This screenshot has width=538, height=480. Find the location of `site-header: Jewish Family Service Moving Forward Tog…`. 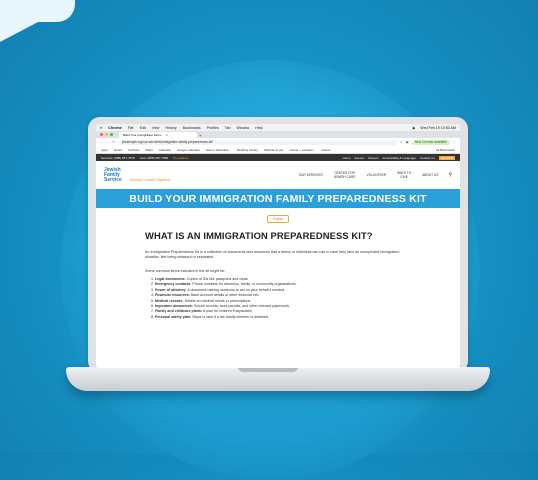

site-header: Jewish Family Service Moving Forward Tog… is located at coordinates (278, 175).